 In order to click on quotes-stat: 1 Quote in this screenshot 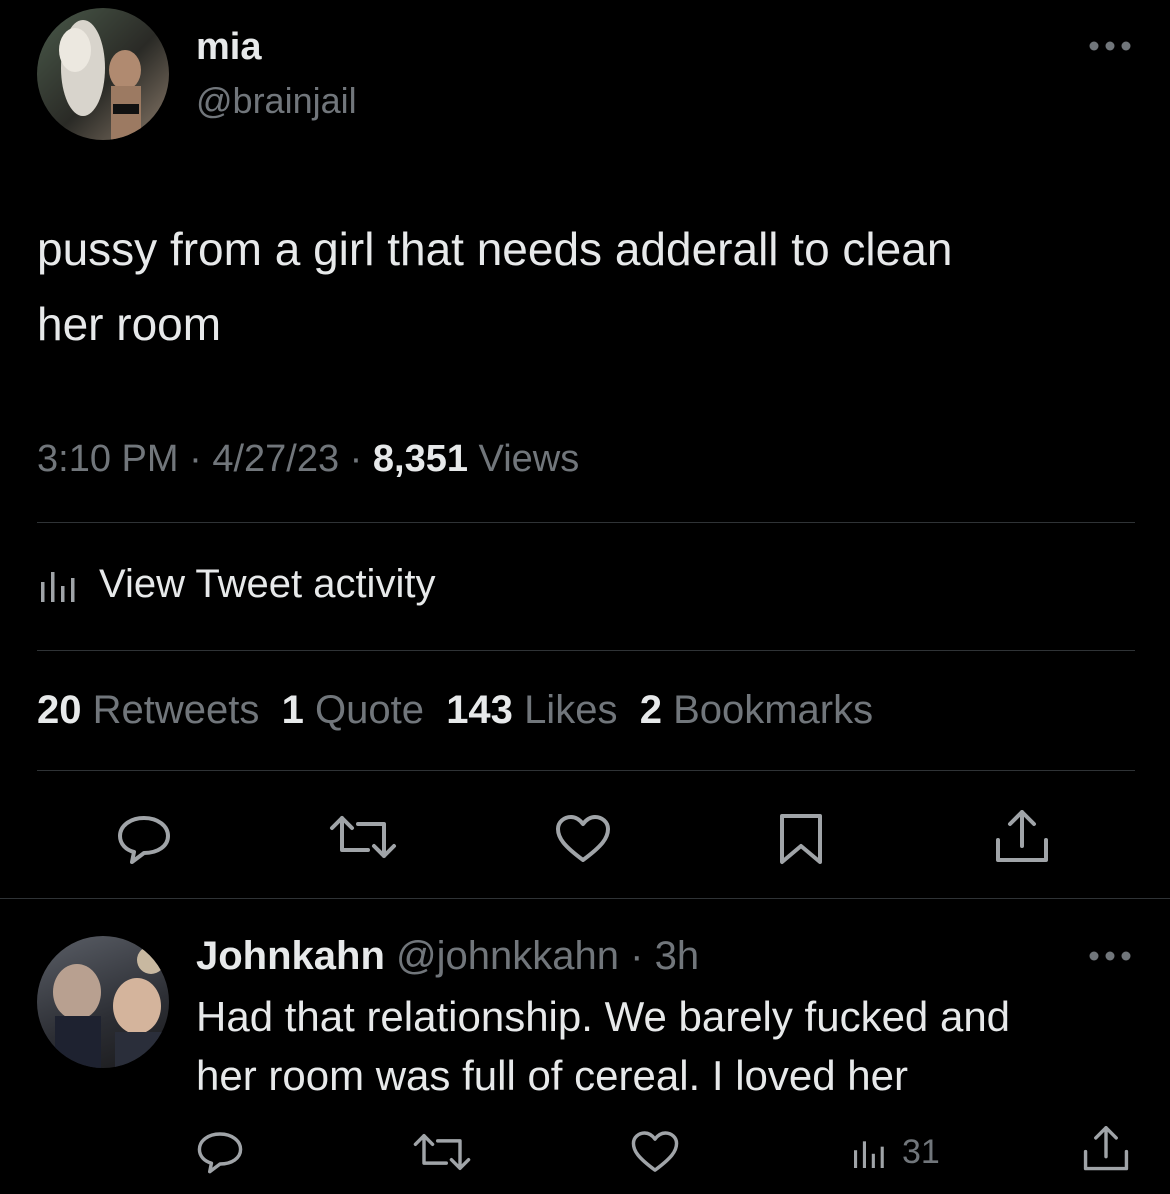, I will do `click(353, 710)`.